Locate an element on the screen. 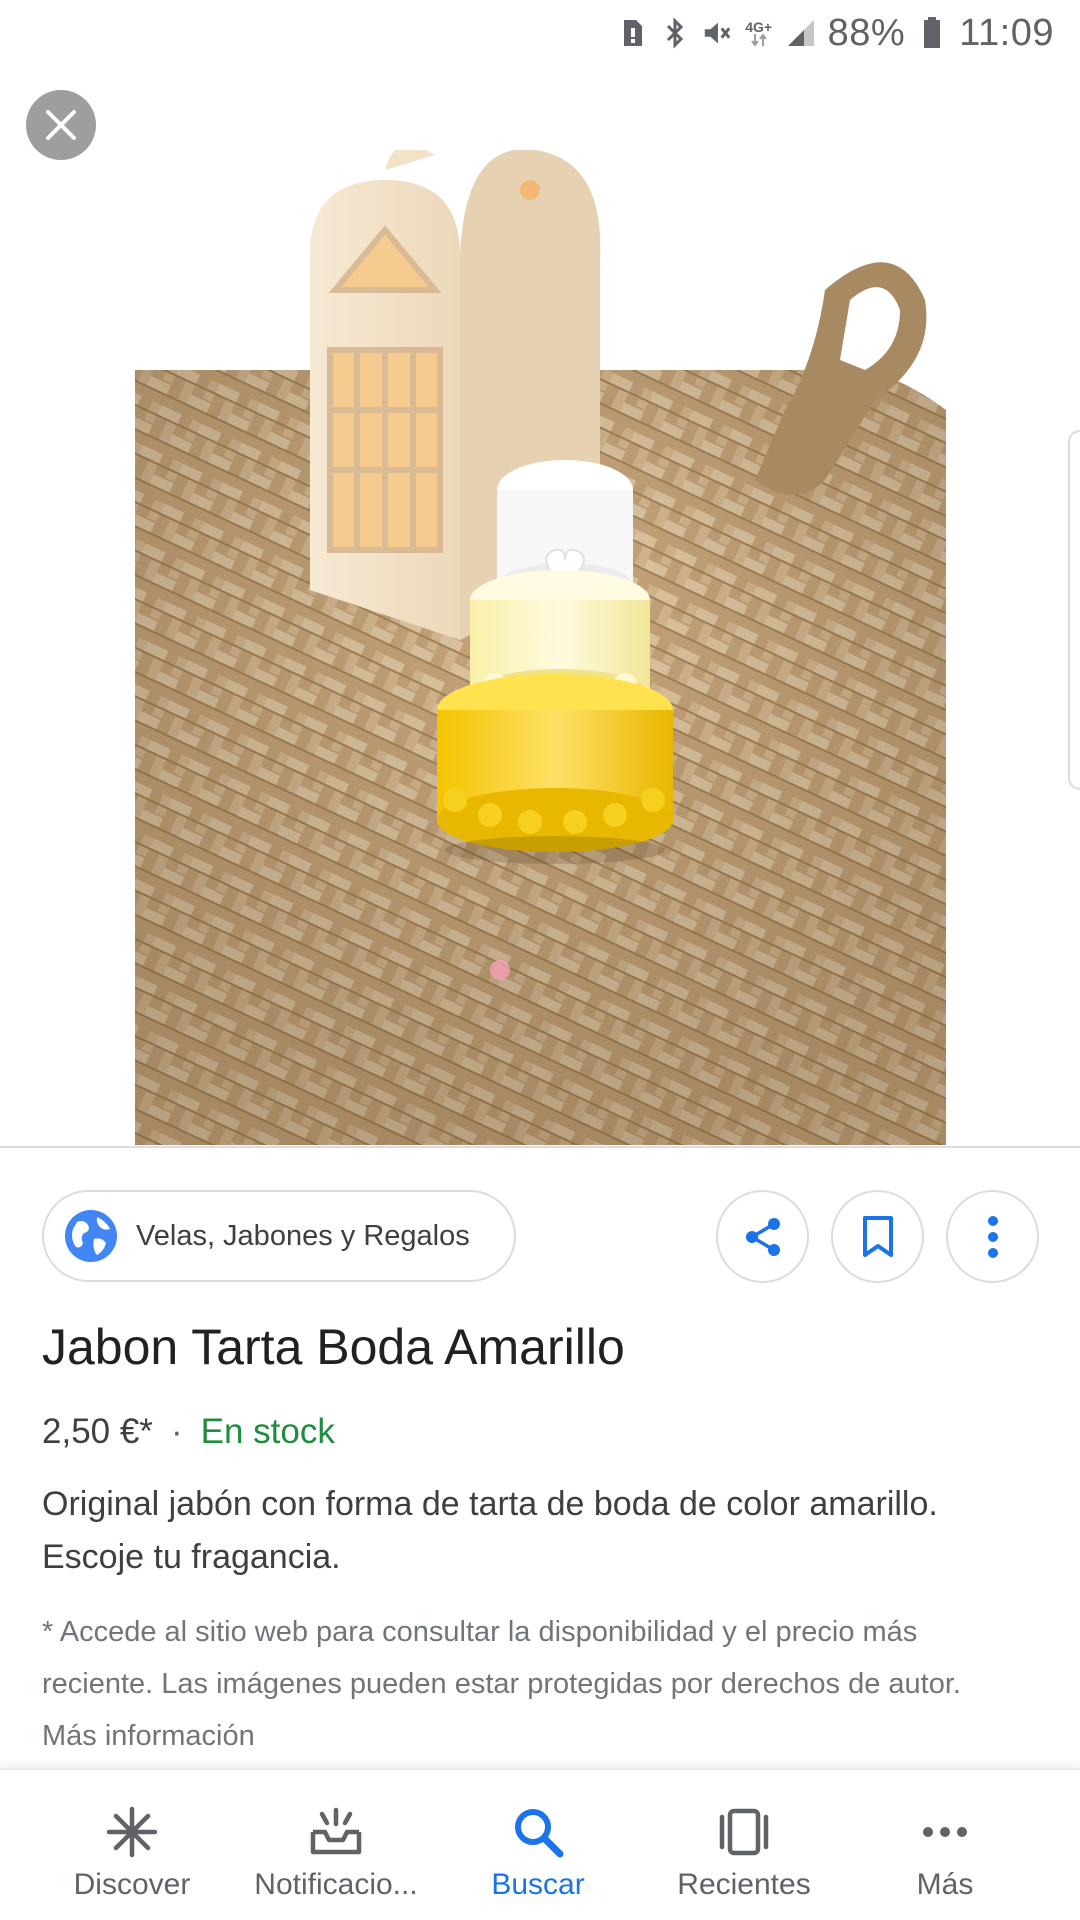 This screenshot has width=1080, height=1920. share-button is located at coordinates (762, 1236).